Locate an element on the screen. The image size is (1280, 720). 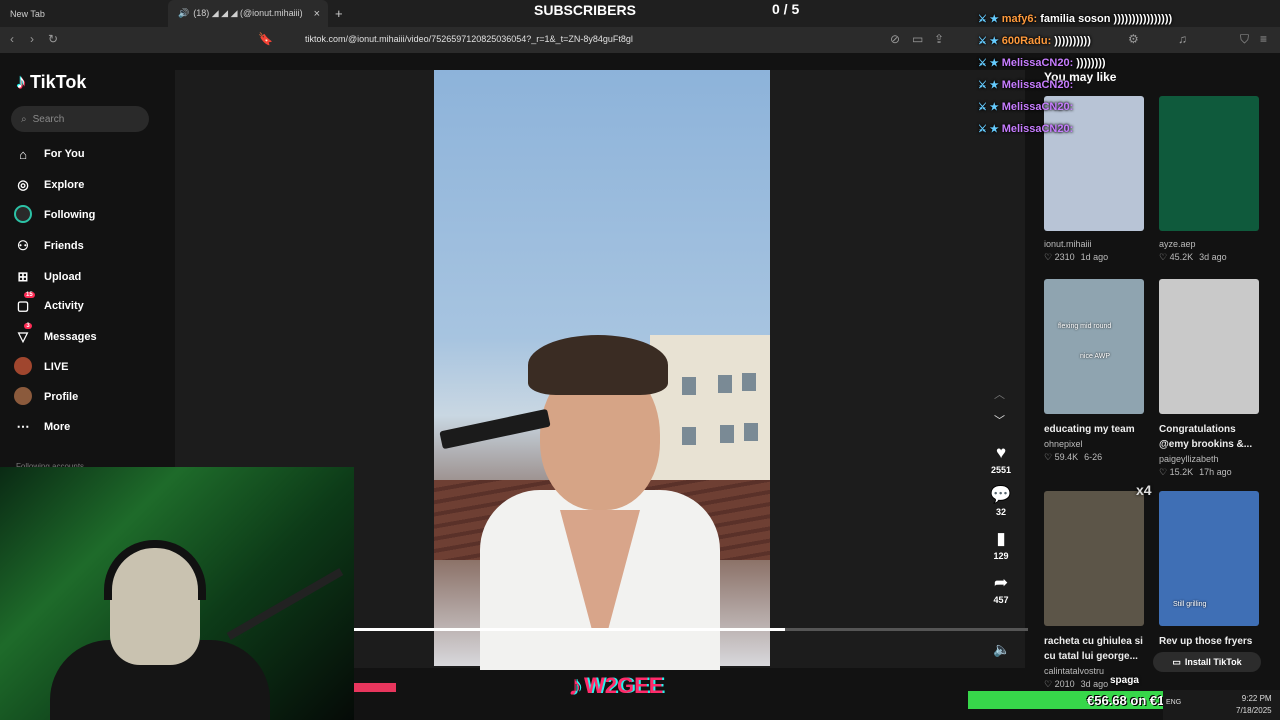
share-count: 457 is located at coordinates (1001, 600).